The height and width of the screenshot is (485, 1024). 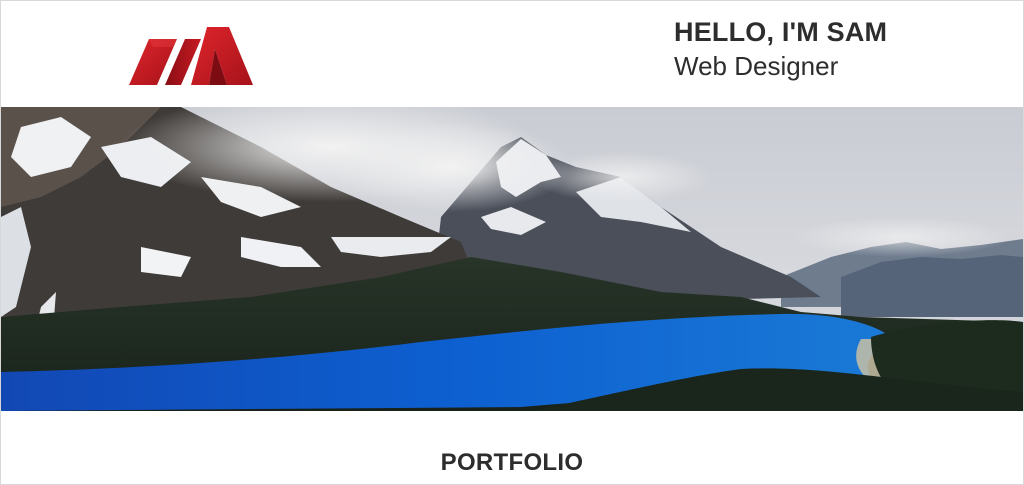 What do you see at coordinates (756, 66) in the screenshot?
I see `job-title: Web Designer` at bounding box center [756, 66].